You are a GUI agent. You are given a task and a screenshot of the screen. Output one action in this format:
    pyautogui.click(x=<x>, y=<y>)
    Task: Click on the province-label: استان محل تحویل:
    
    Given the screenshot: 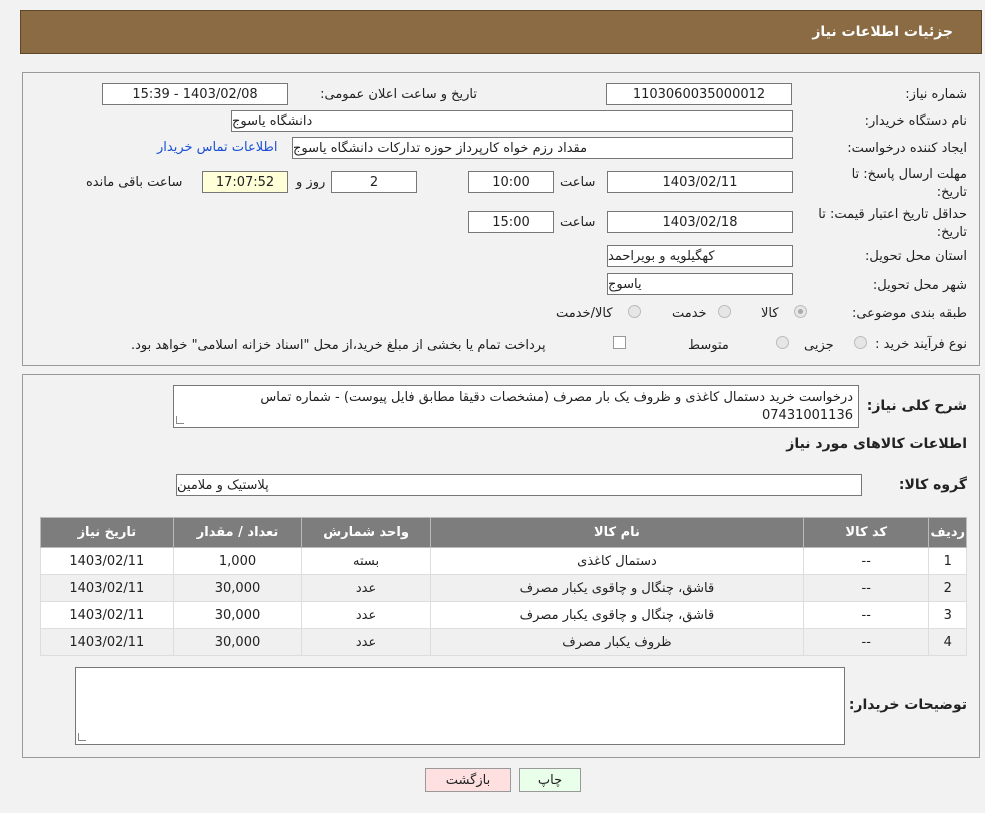 What is the action you would take?
    pyautogui.click(x=916, y=256)
    